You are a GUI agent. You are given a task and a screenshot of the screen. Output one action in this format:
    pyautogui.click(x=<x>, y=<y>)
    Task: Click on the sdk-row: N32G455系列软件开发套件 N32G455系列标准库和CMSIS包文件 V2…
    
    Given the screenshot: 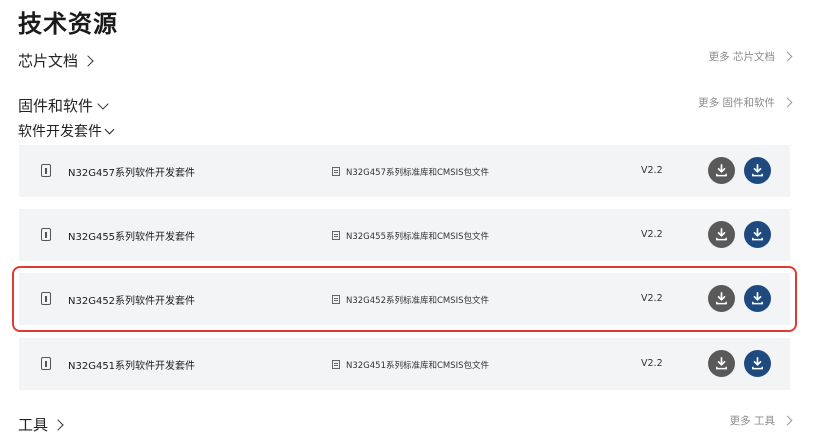 What is the action you would take?
    pyautogui.click(x=404, y=235)
    